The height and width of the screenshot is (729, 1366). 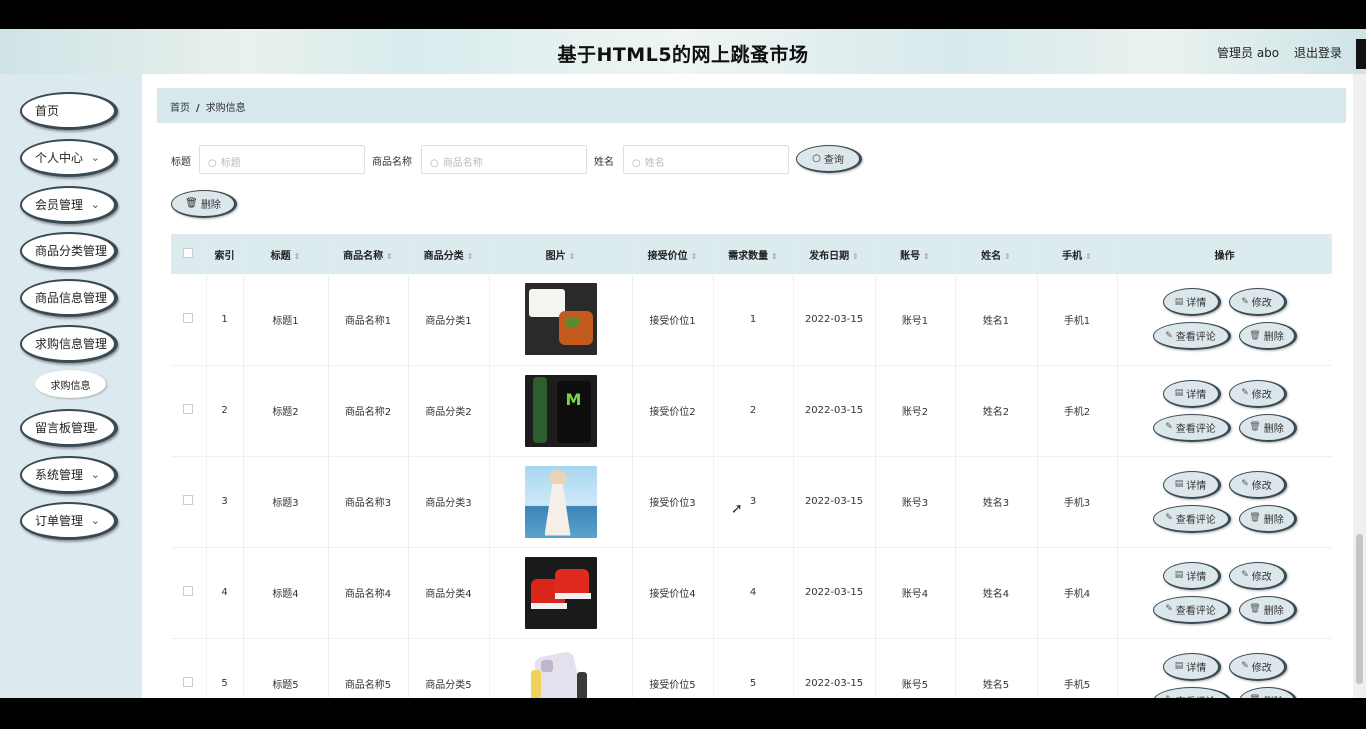 What do you see at coordinates (69, 475) in the screenshot?
I see `sidebar-item-system: 系统管理 ⌄` at bounding box center [69, 475].